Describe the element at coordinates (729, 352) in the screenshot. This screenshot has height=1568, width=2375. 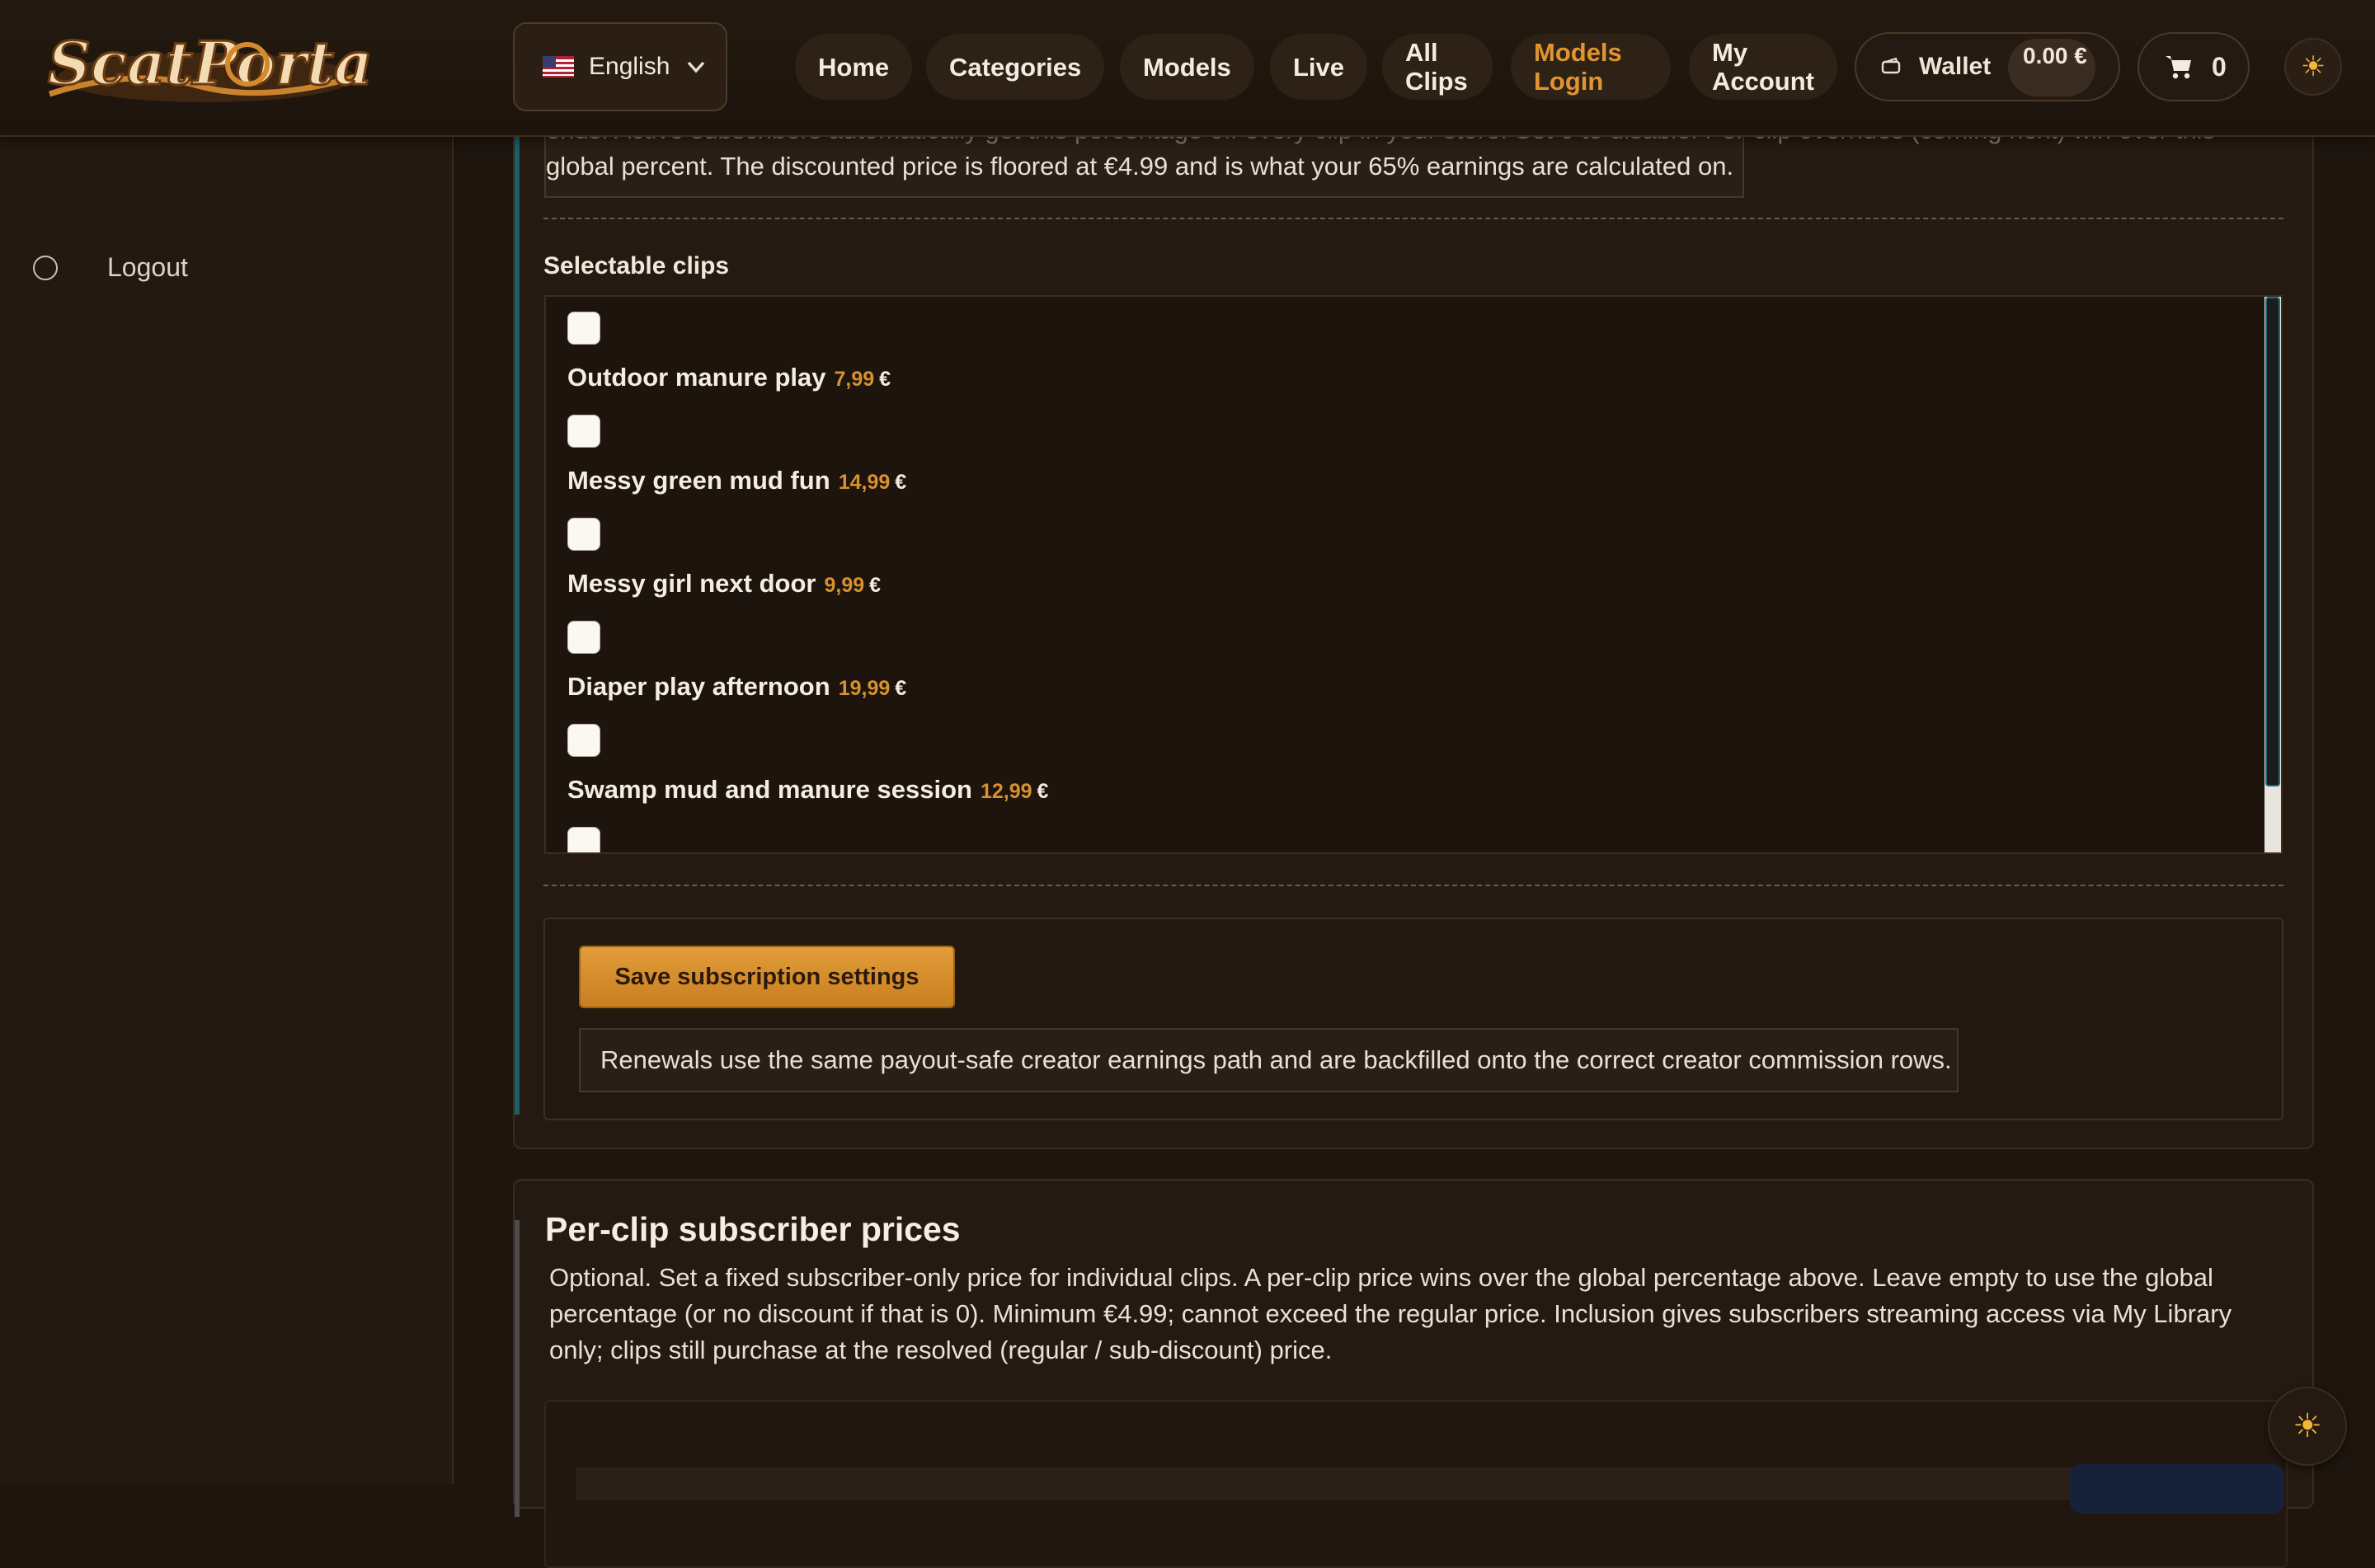
I see `list-item: Outdoor manure play 7,99 €` at that location.